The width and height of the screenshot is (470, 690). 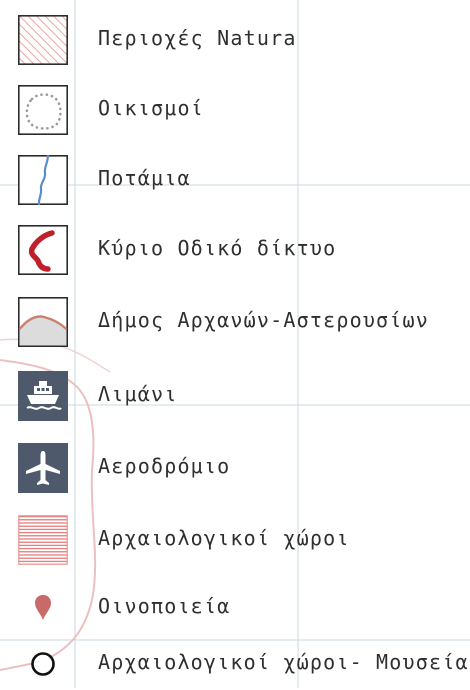 I want to click on legend-item-rivers: Ποτάμια, so click(x=235, y=178).